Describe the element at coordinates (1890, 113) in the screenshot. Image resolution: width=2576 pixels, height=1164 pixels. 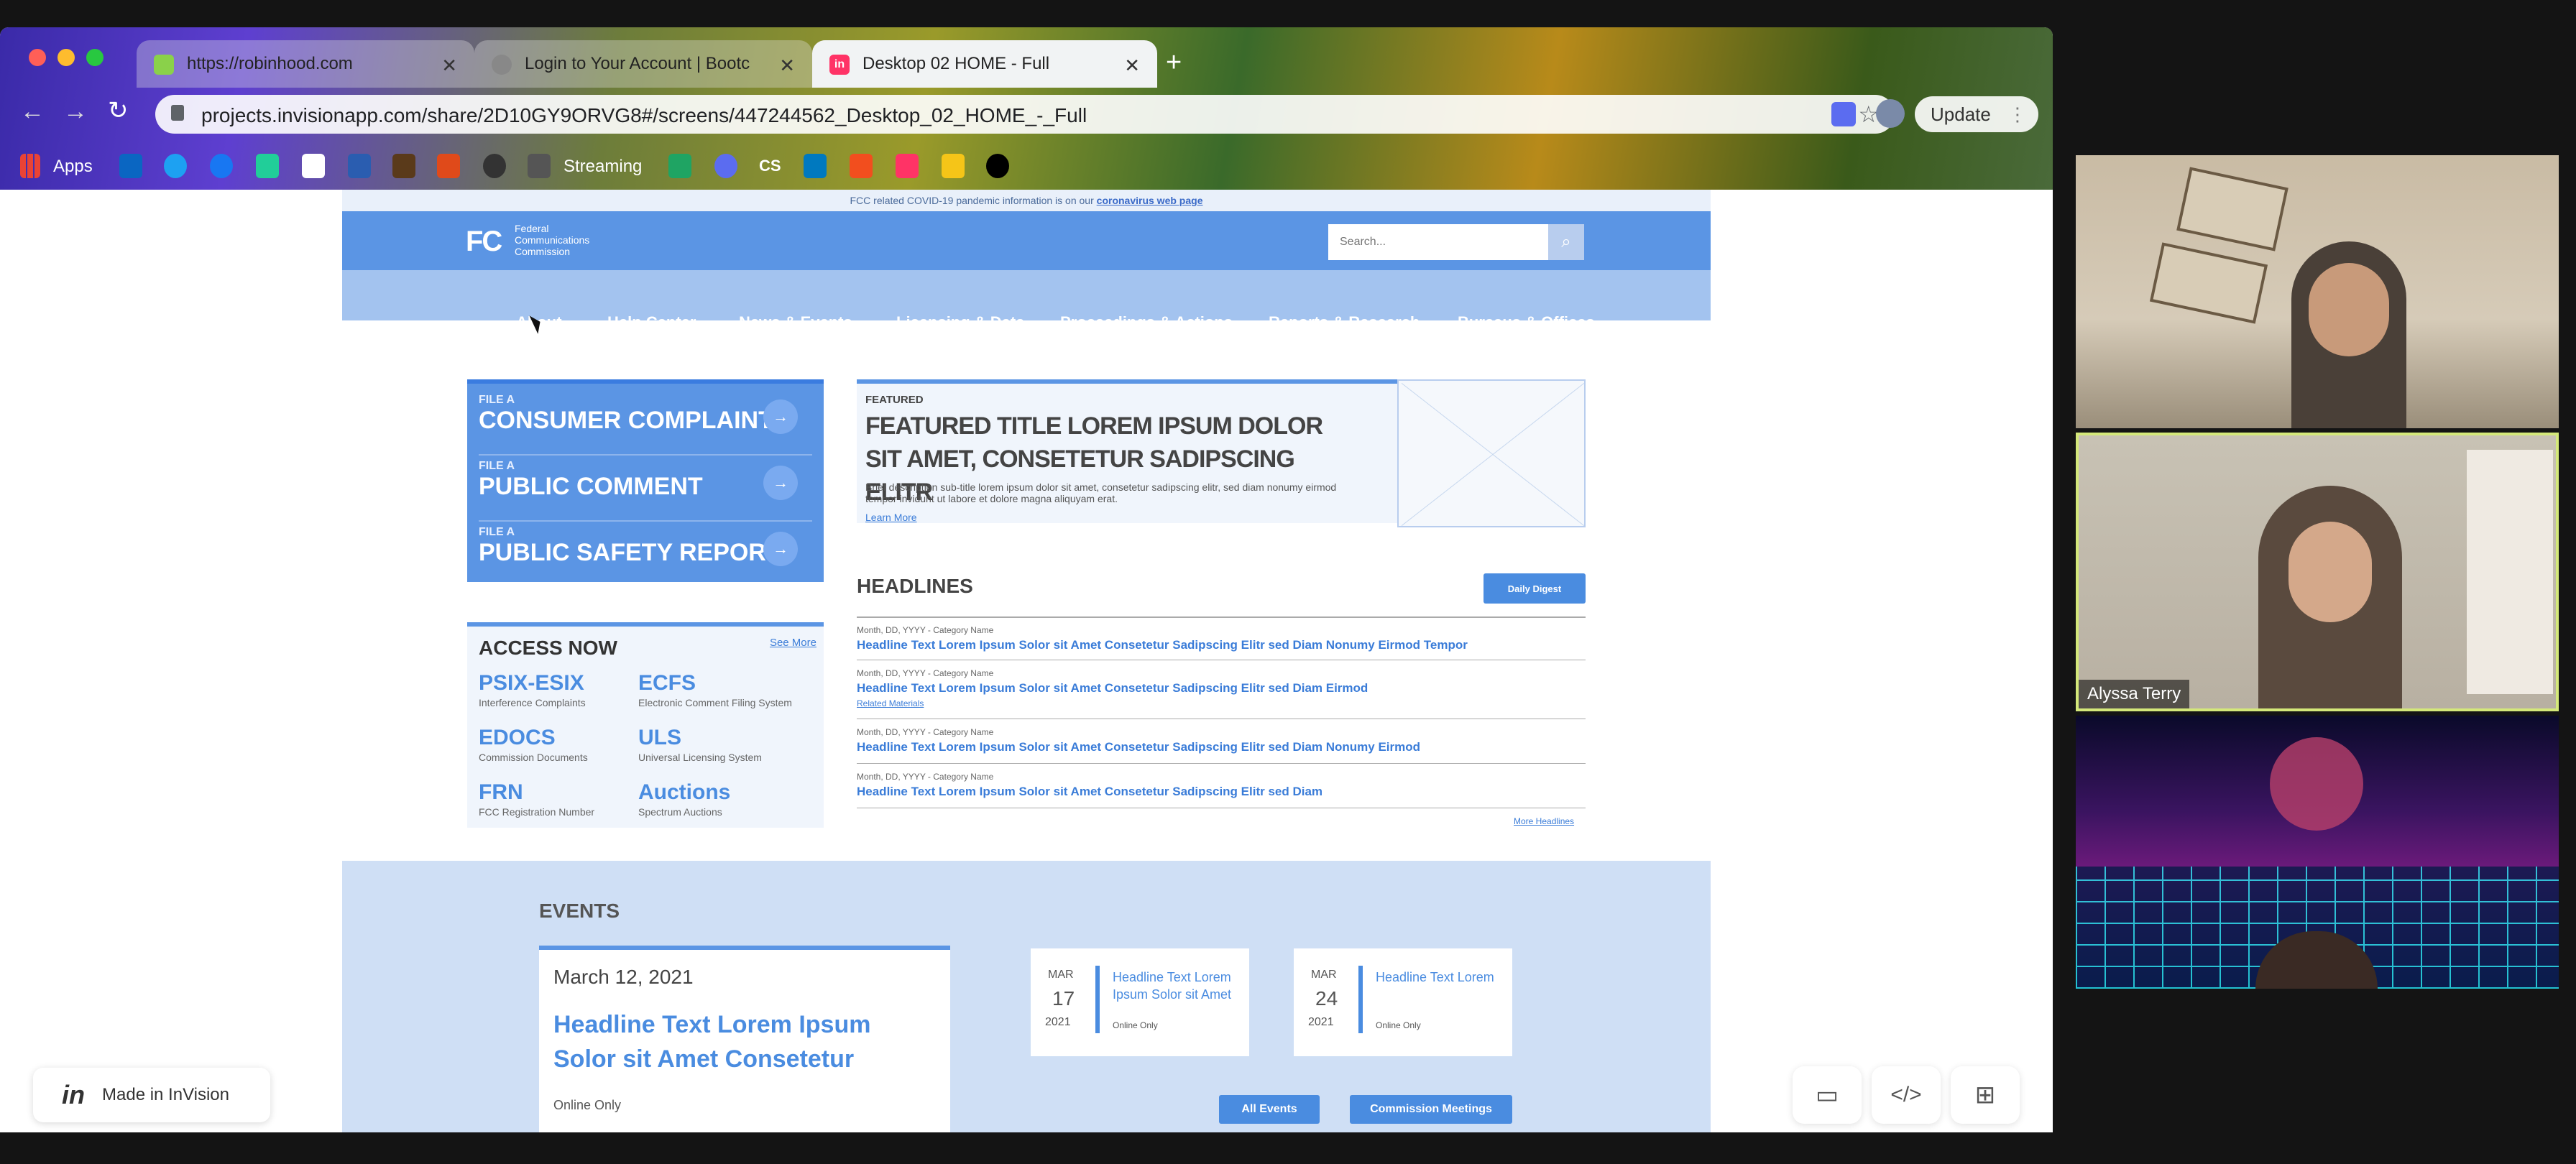
I see `profile-avatar` at that location.